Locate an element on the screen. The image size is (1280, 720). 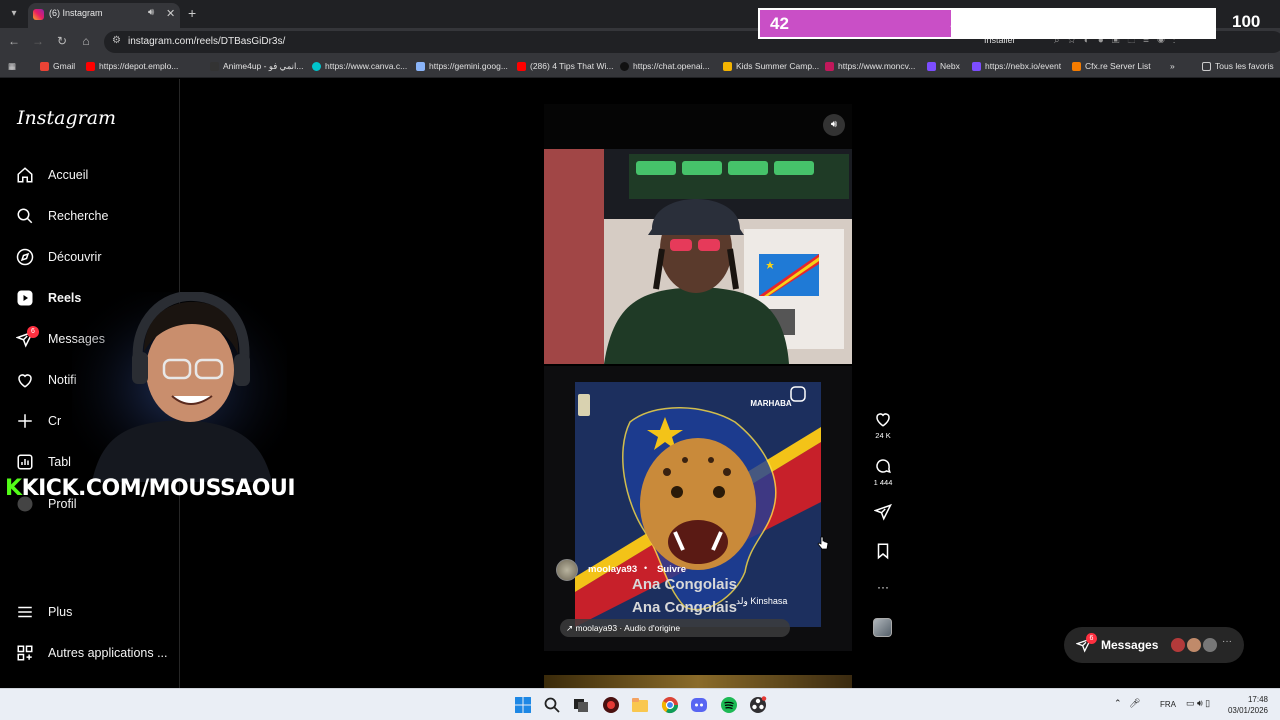
reel-top-band is located at coordinates (698, 126).